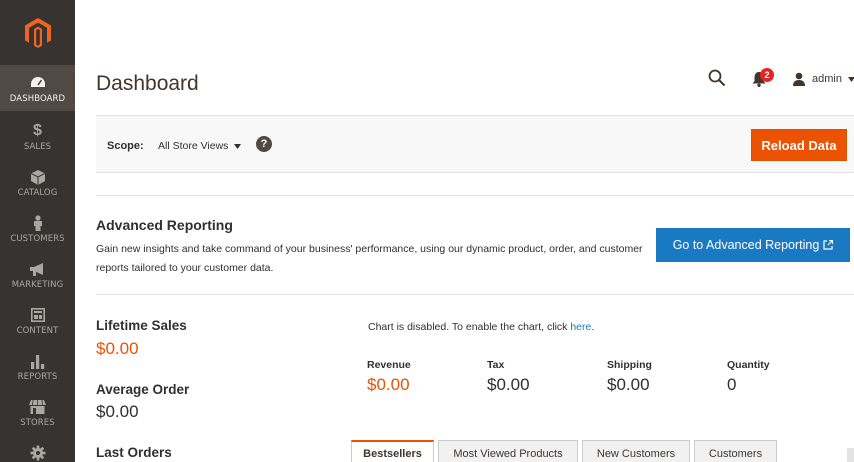 The image size is (854, 462). I want to click on scrollbar-handle, so click(850, 455).